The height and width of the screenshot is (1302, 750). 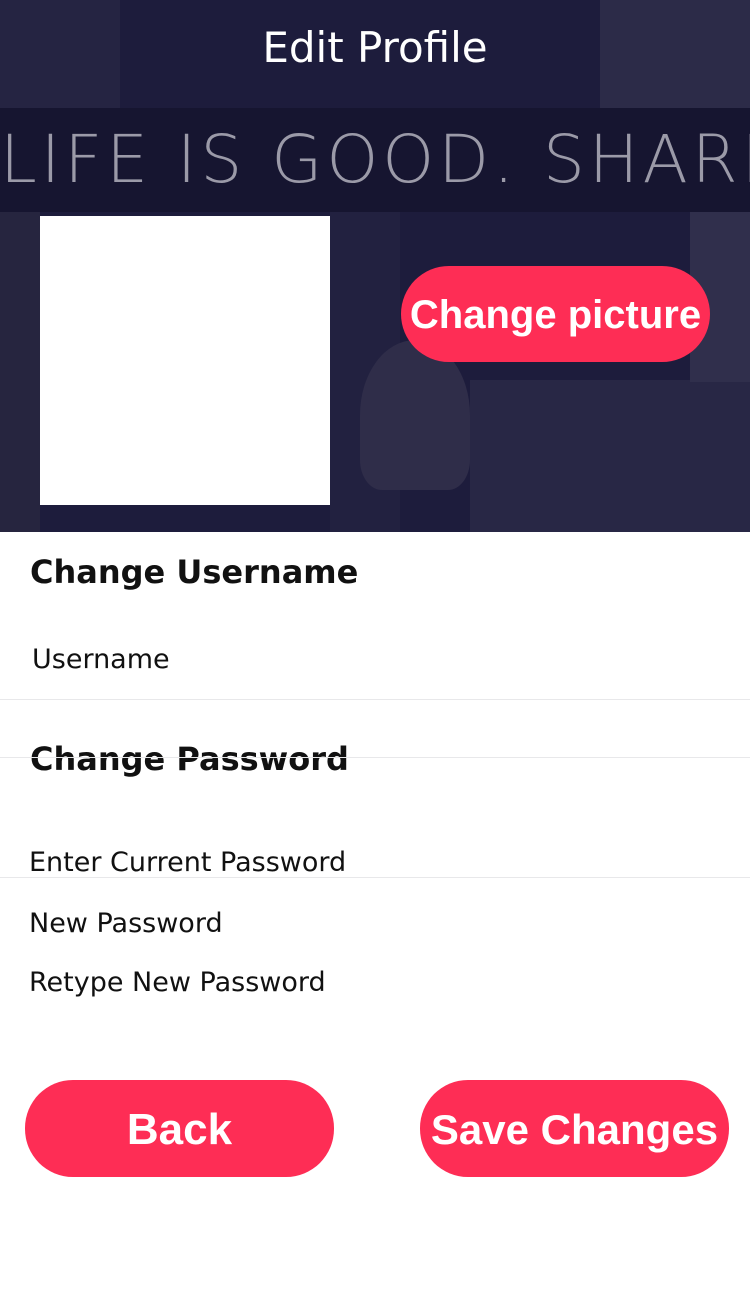 I want to click on page-title: Edit Profile, so click(x=375, y=47).